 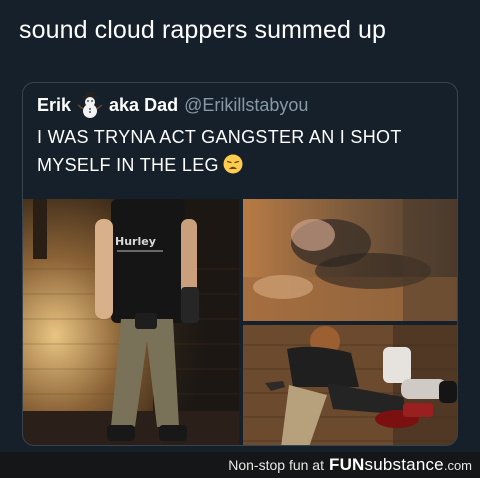 I want to click on weary-face-icon, so click(x=233, y=164).